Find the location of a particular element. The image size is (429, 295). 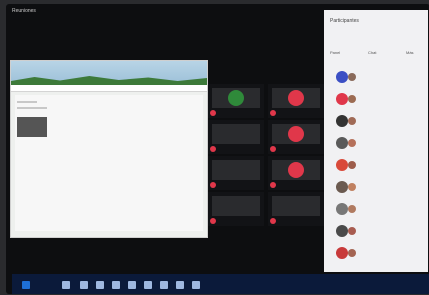

teams-icon is located at coordinates (164, 285).